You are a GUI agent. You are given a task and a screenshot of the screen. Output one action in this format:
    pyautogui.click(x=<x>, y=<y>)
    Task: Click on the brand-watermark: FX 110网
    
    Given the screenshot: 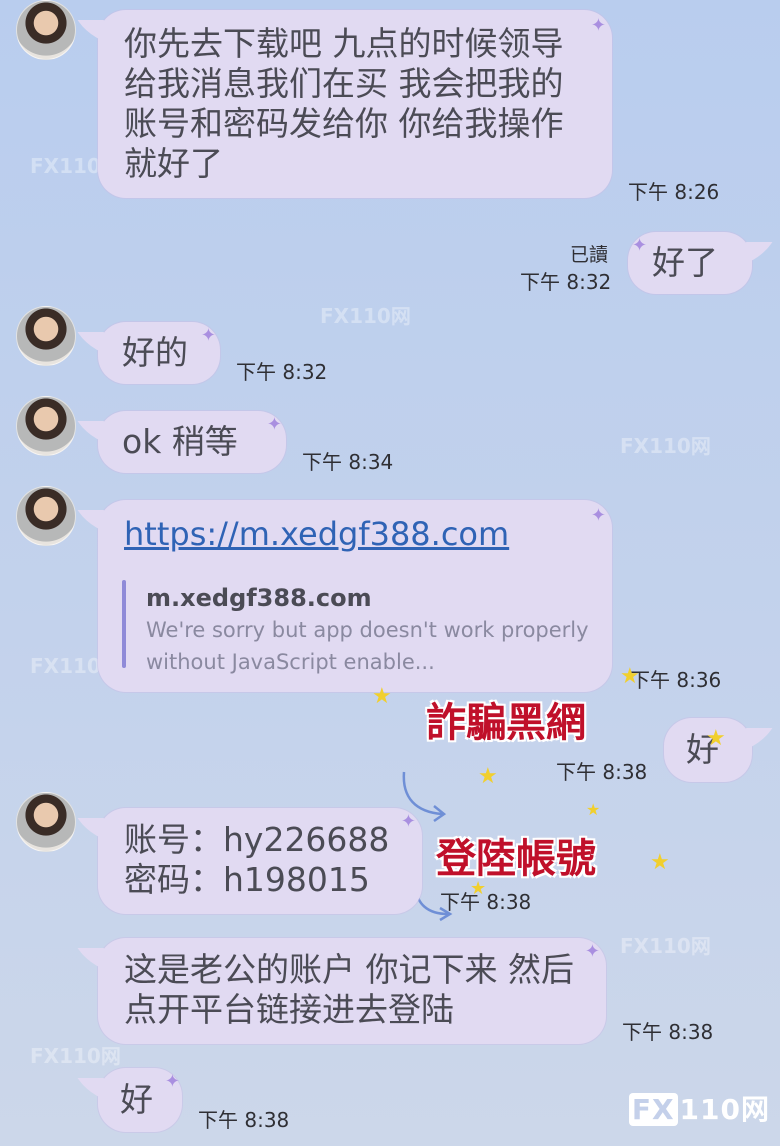 What is the action you would take?
    pyautogui.click(x=699, y=1108)
    